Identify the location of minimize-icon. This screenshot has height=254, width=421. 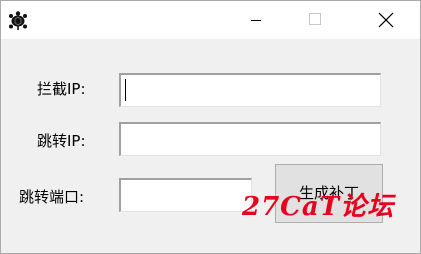
(256, 20).